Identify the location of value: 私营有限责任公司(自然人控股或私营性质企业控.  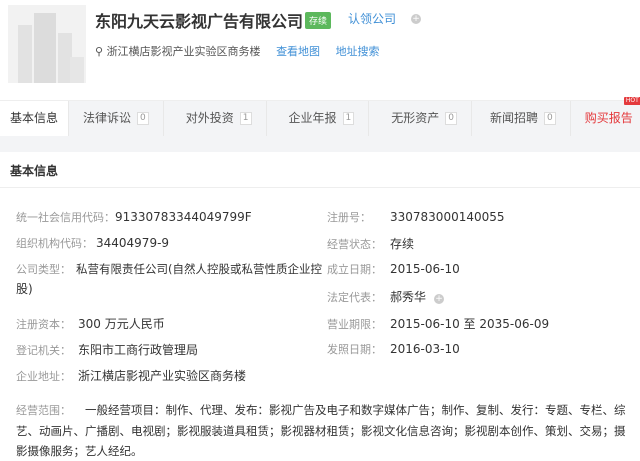
(199, 269).